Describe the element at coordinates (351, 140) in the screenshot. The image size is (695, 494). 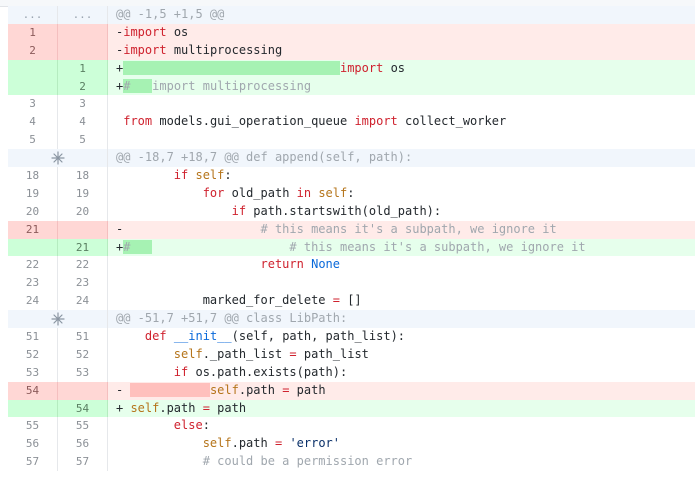
I see `context-line-row: 55` at that location.